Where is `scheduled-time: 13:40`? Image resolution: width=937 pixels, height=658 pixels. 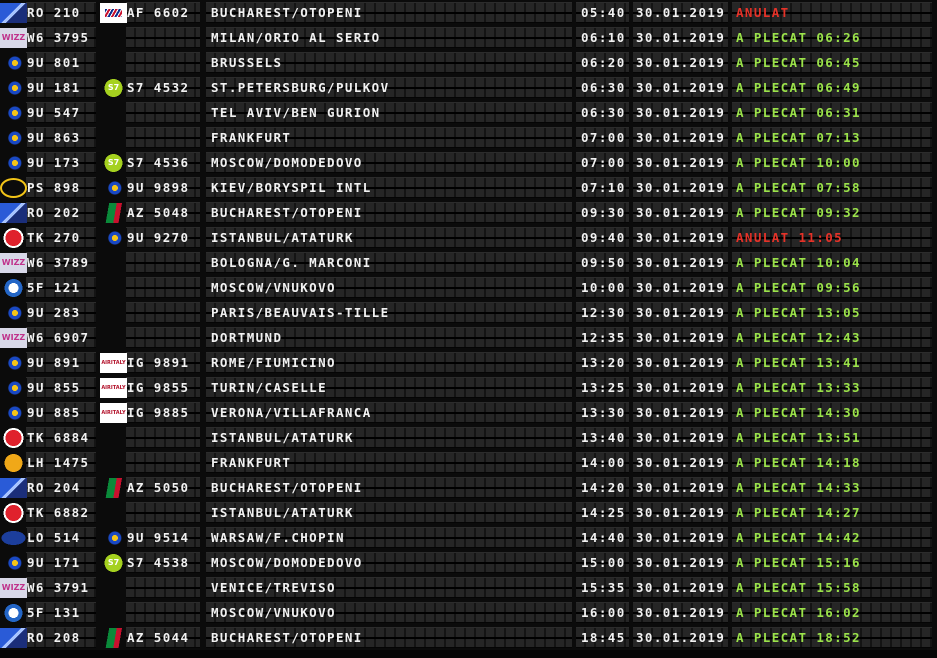 scheduled-time: 13:40 is located at coordinates (603, 437).